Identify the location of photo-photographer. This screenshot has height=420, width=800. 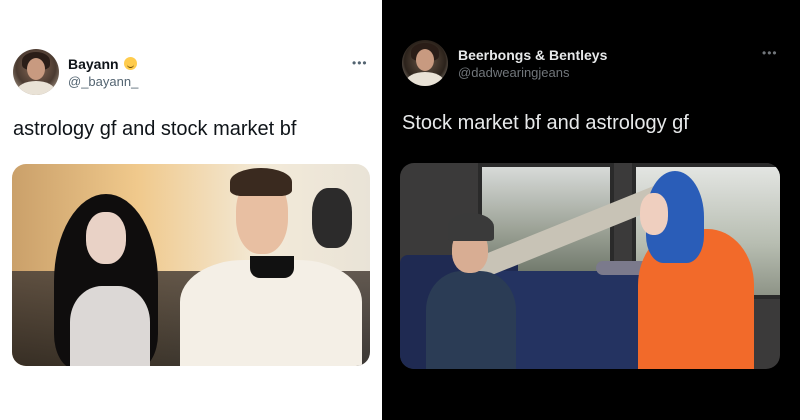
(332, 218).